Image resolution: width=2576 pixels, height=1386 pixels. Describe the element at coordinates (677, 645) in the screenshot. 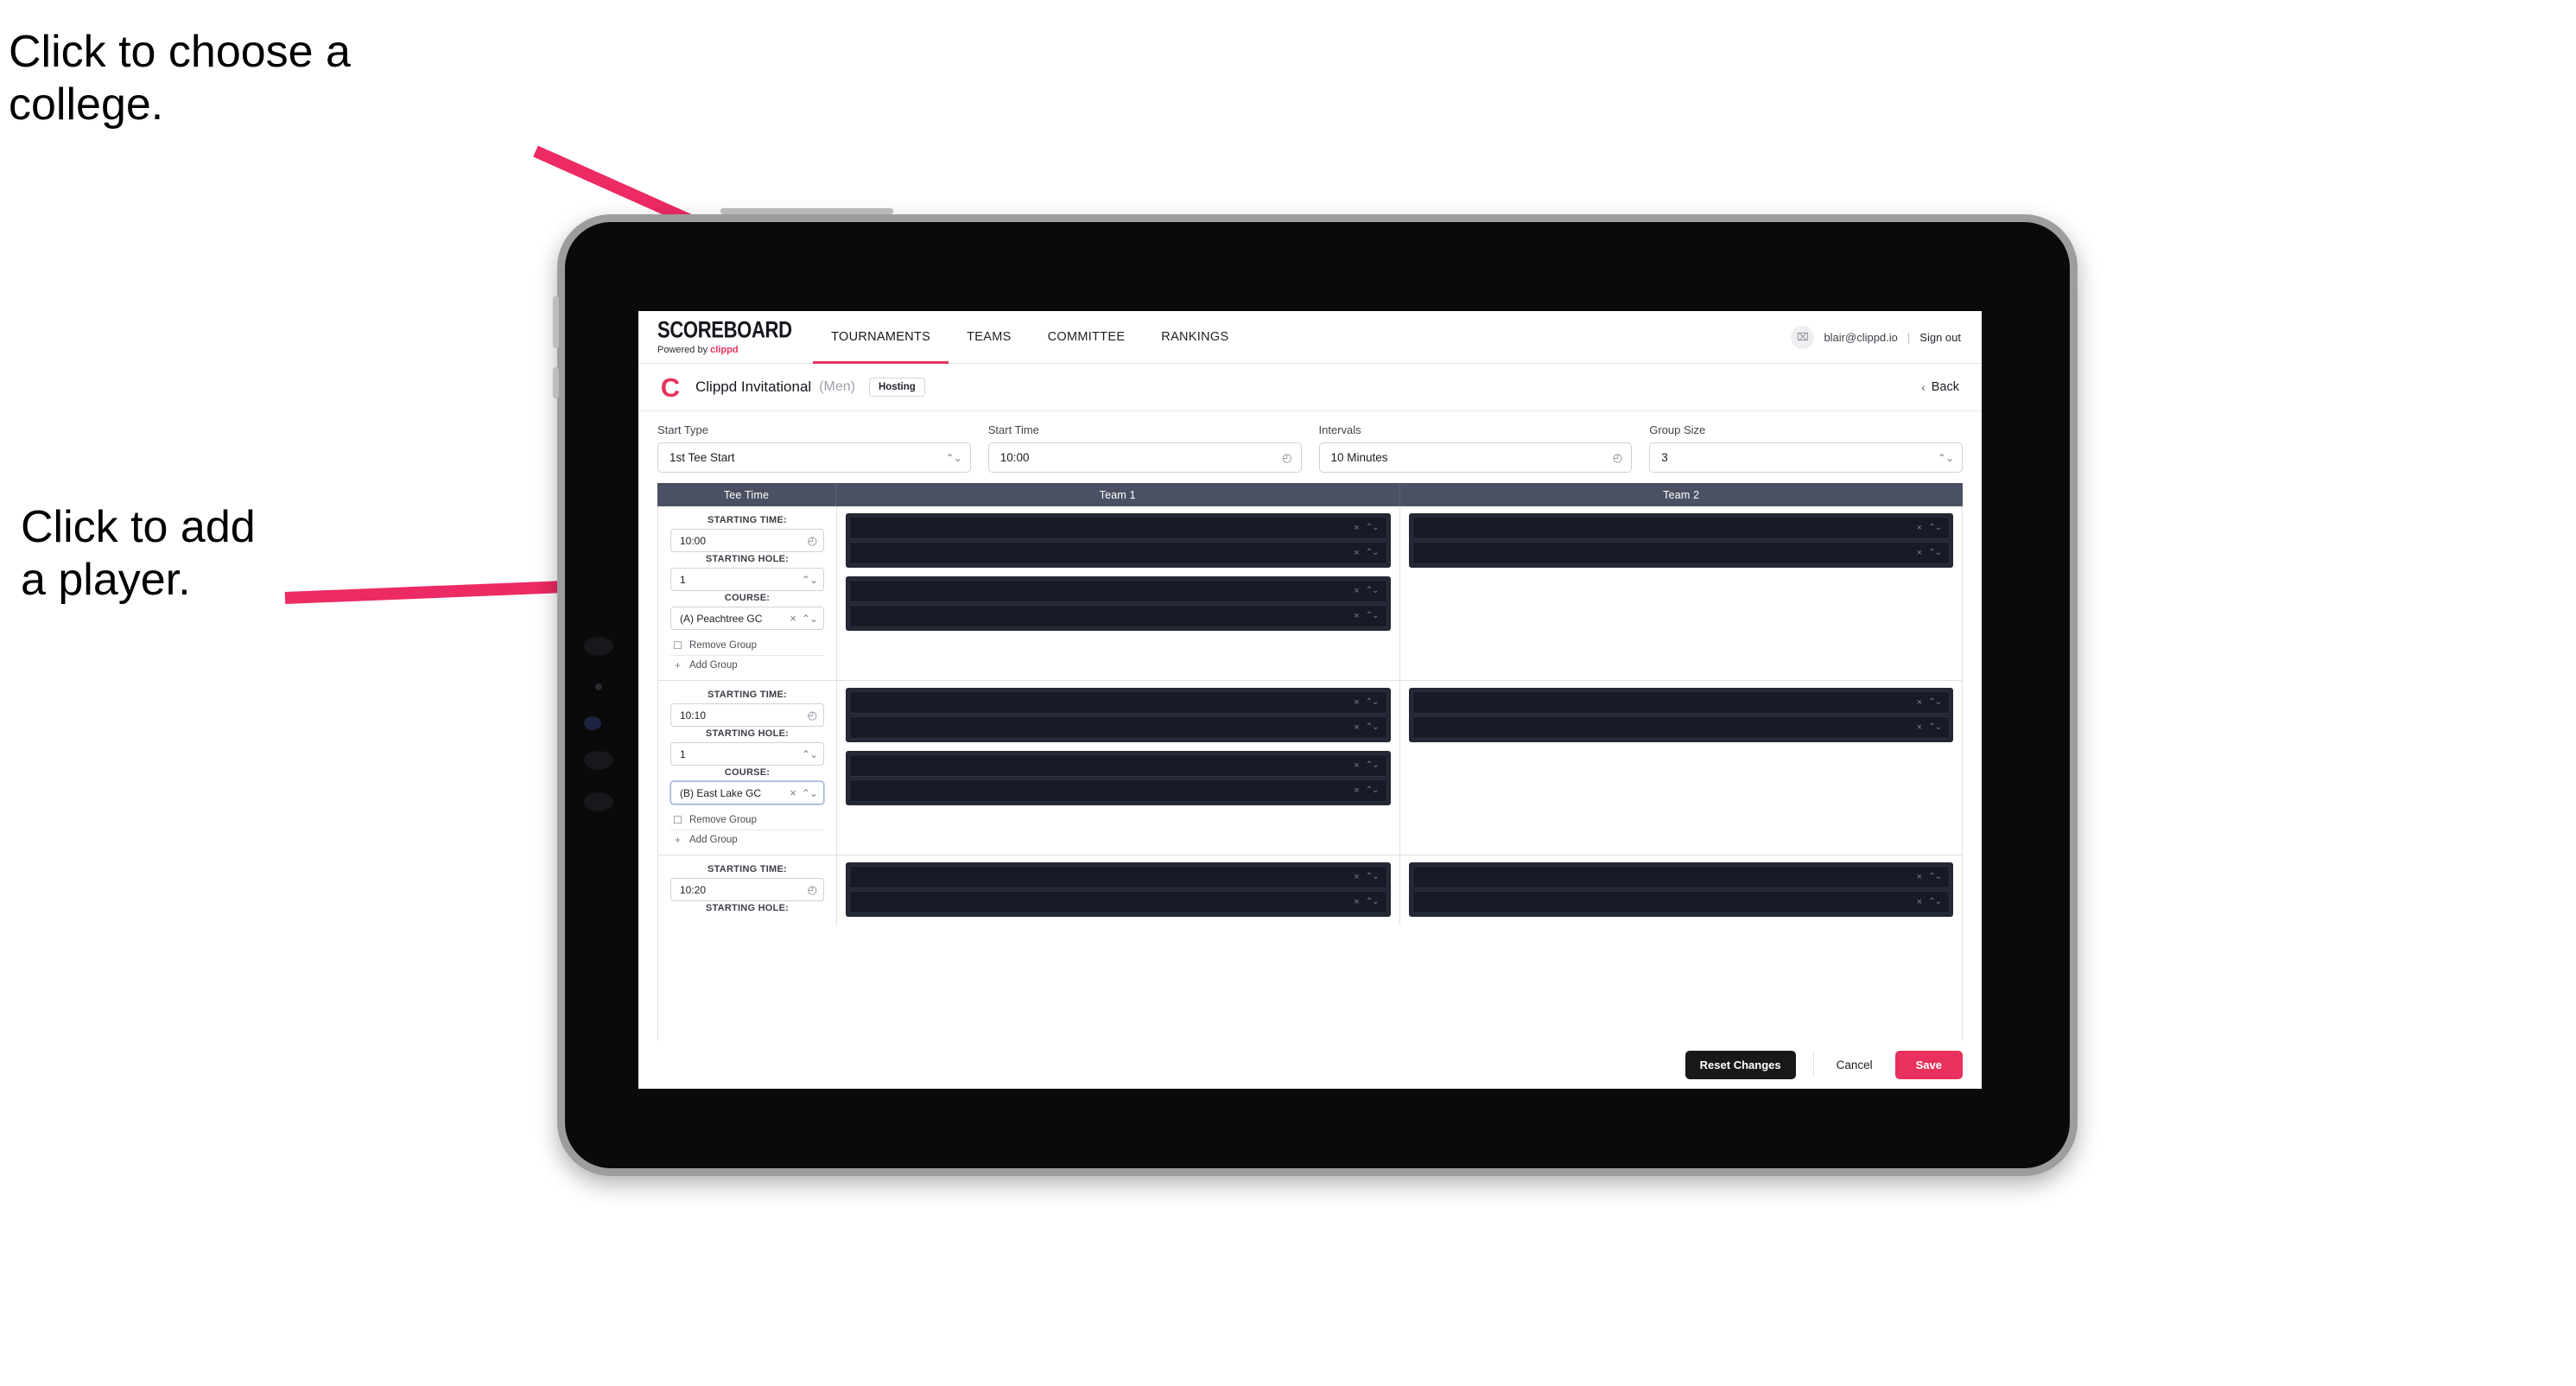

I see `trash-icon: ☐` at that location.